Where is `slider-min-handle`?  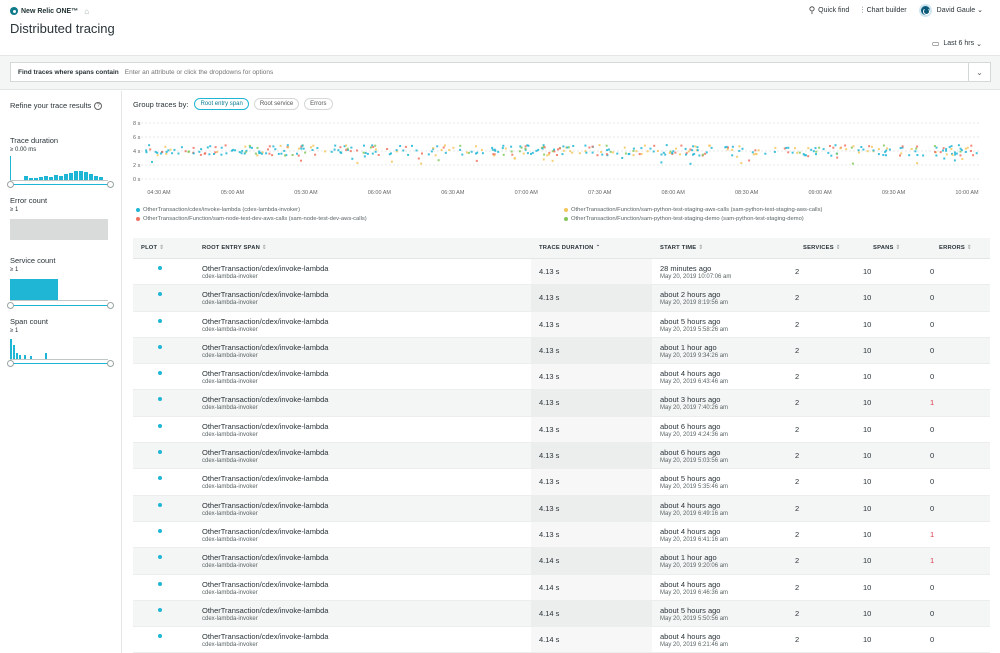 slider-min-handle is located at coordinates (10, 363).